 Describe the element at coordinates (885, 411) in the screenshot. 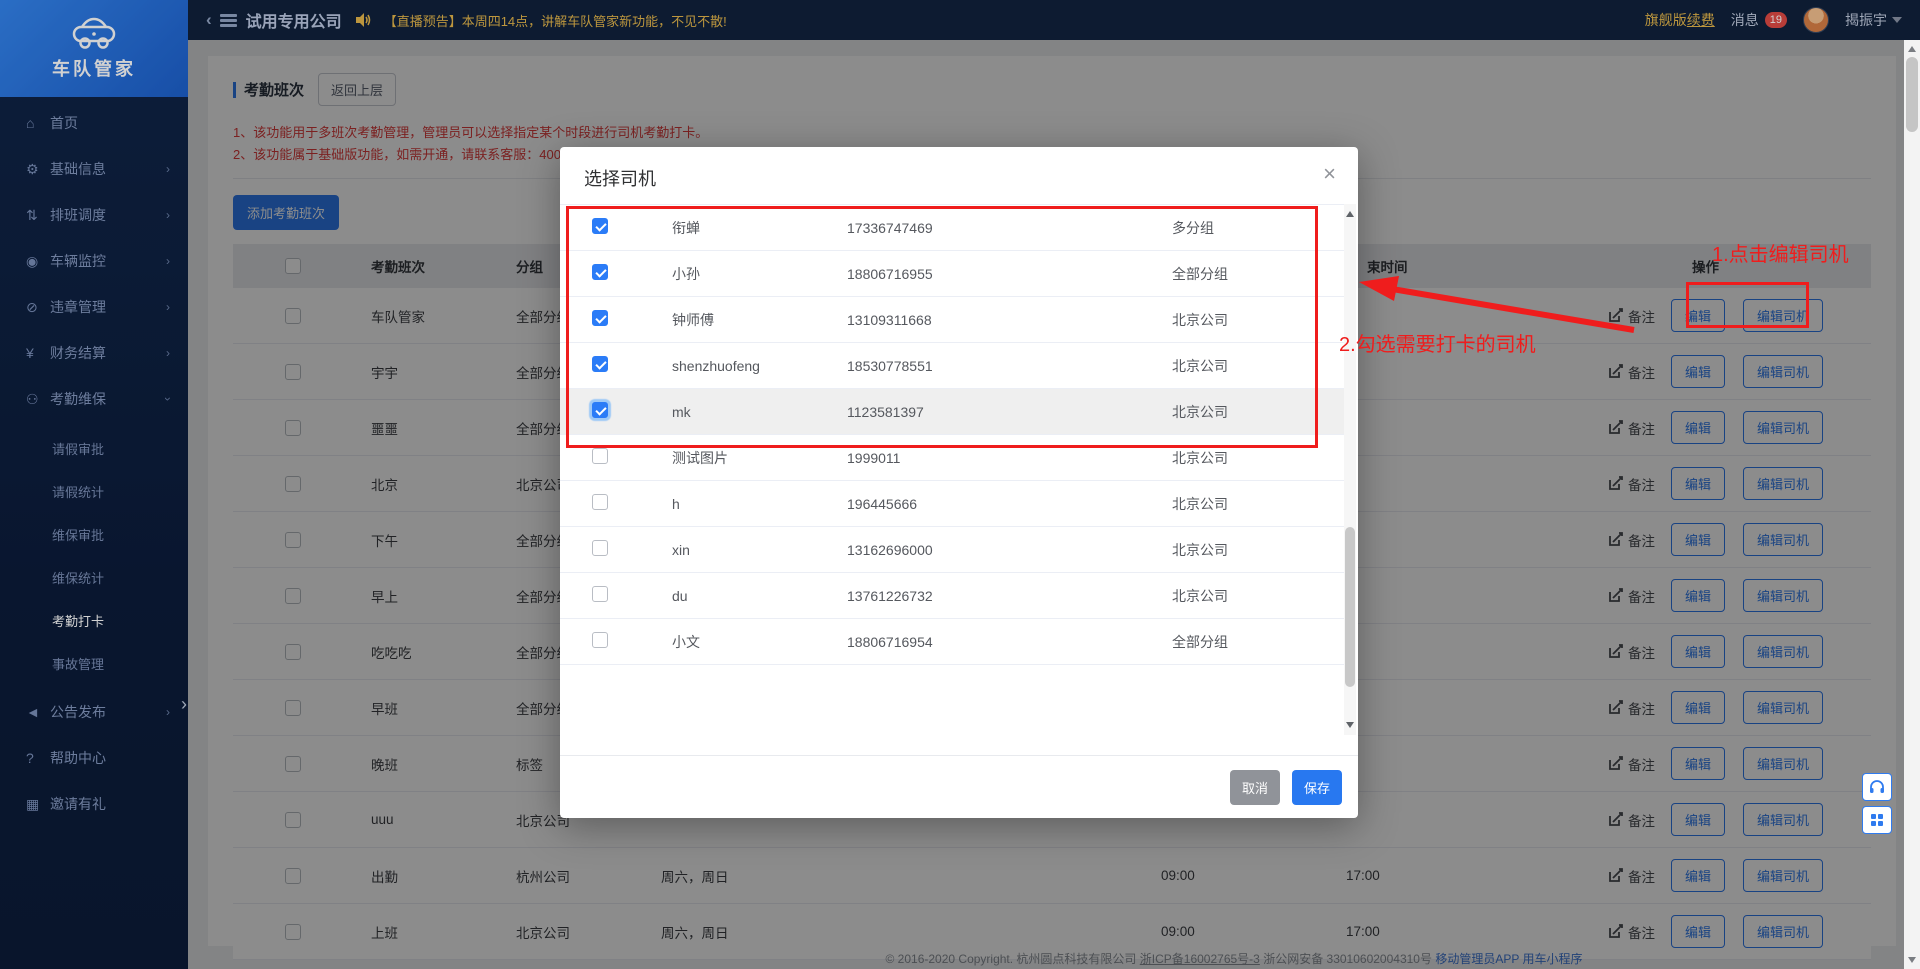

I see `driver-phone: 1123581397` at that location.